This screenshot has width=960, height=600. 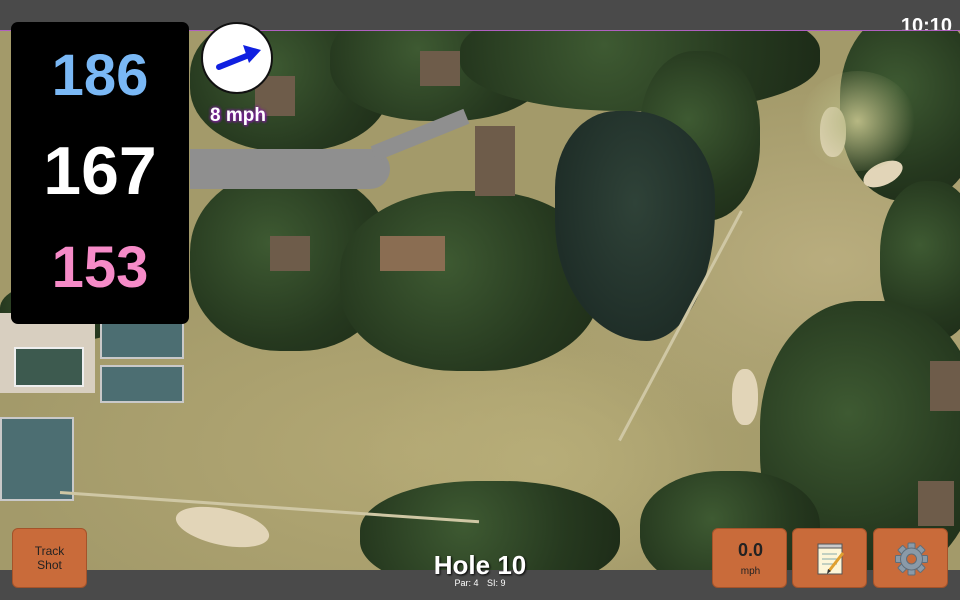 What do you see at coordinates (290, 169) in the screenshot?
I see `road` at bounding box center [290, 169].